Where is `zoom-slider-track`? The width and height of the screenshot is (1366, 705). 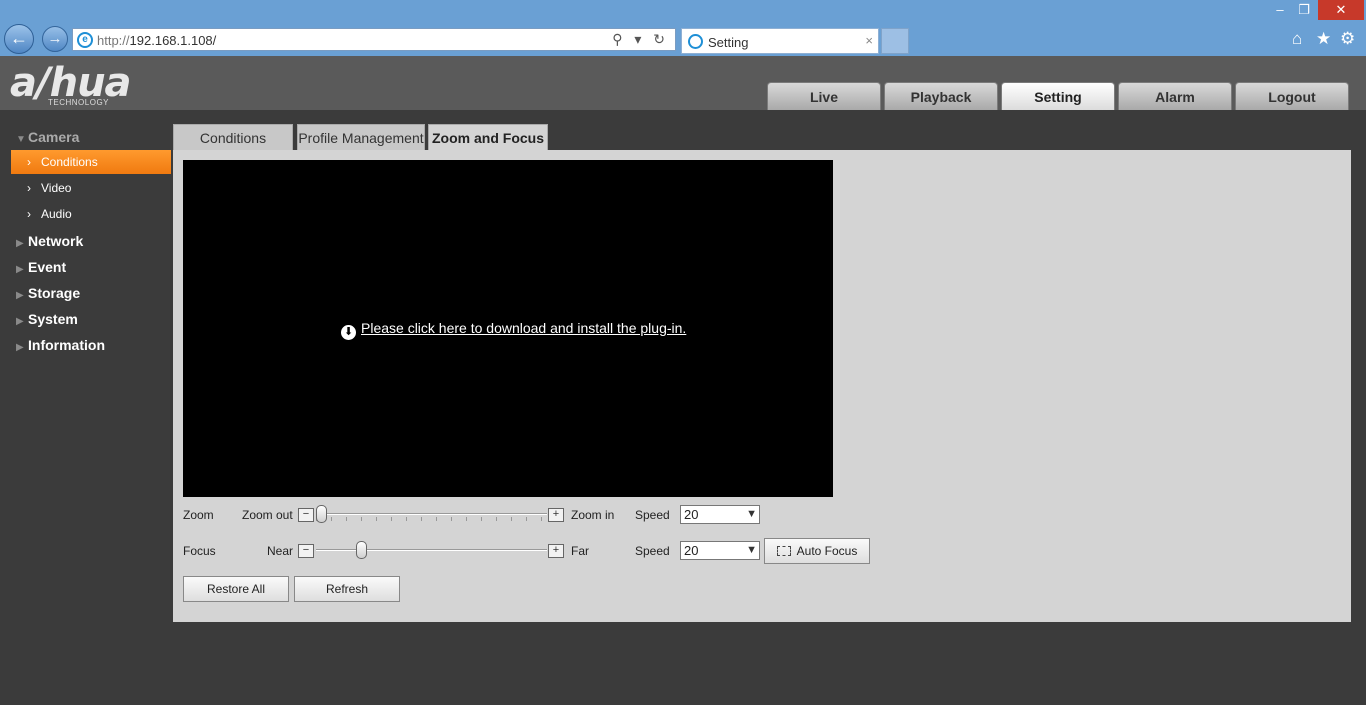
zoom-slider-track is located at coordinates (431, 514).